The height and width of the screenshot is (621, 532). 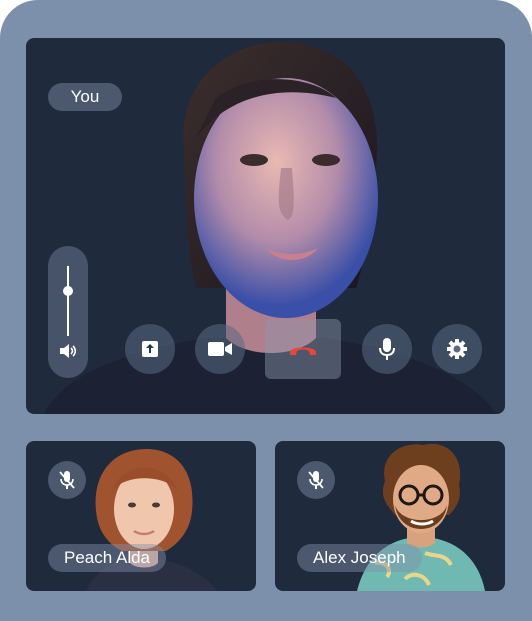 I want to click on share-screen-button, so click(x=150, y=349).